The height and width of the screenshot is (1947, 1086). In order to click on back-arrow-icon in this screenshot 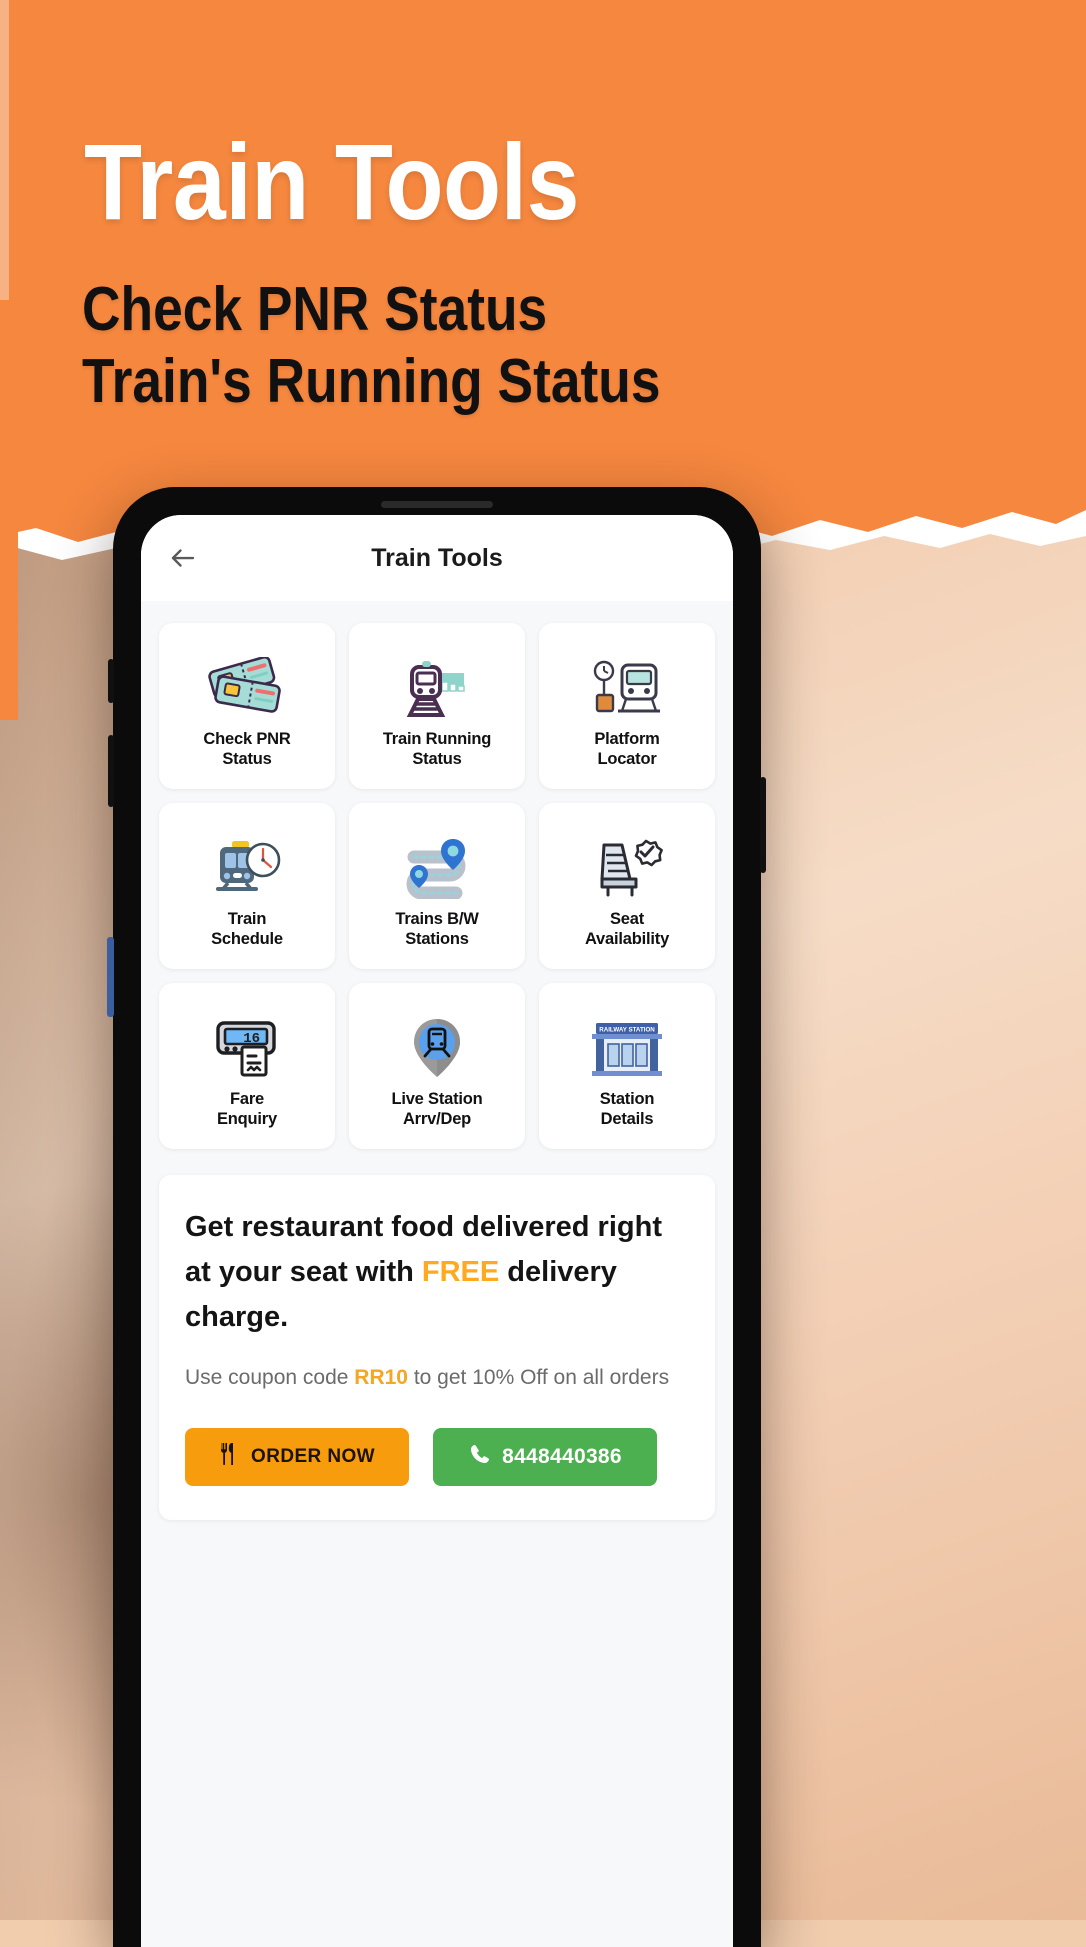, I will do `click(183, 558)`.